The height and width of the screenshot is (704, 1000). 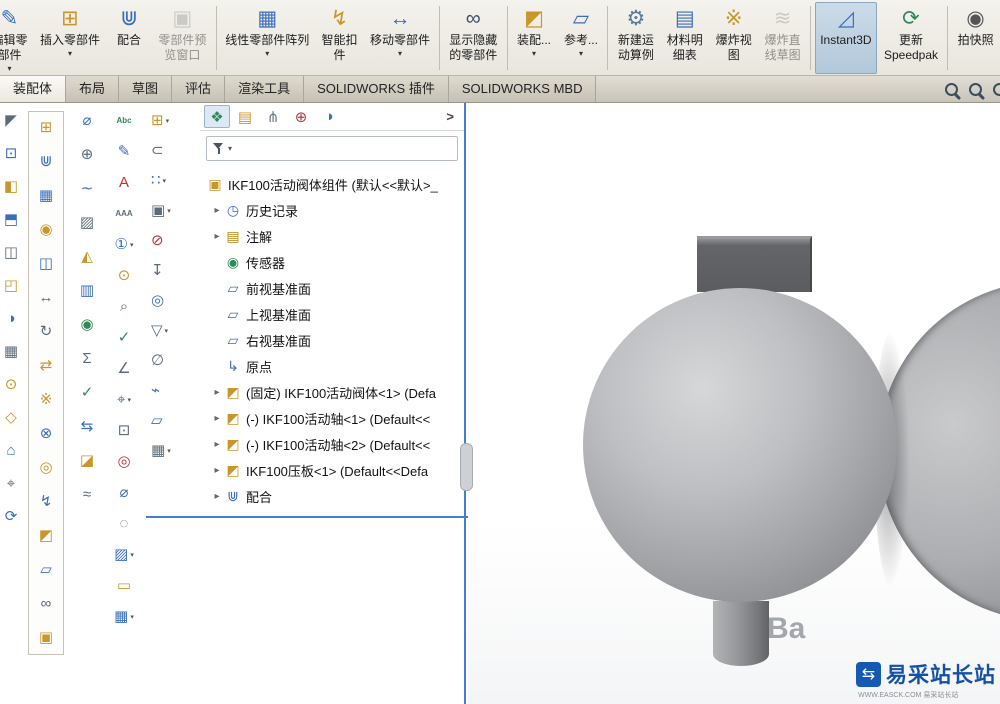 I want to click on quick-snaps-button: ⌁, so click(x=155, y=391).